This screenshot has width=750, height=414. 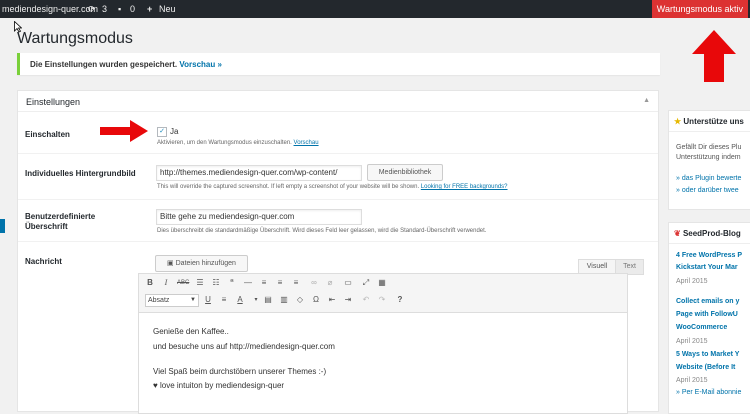 What do you see at coordinates (699, 9) in the screenshot?
I see `maintenance-active-badge: Wartungsmodus aktiv` at bounding box center [699, 9].